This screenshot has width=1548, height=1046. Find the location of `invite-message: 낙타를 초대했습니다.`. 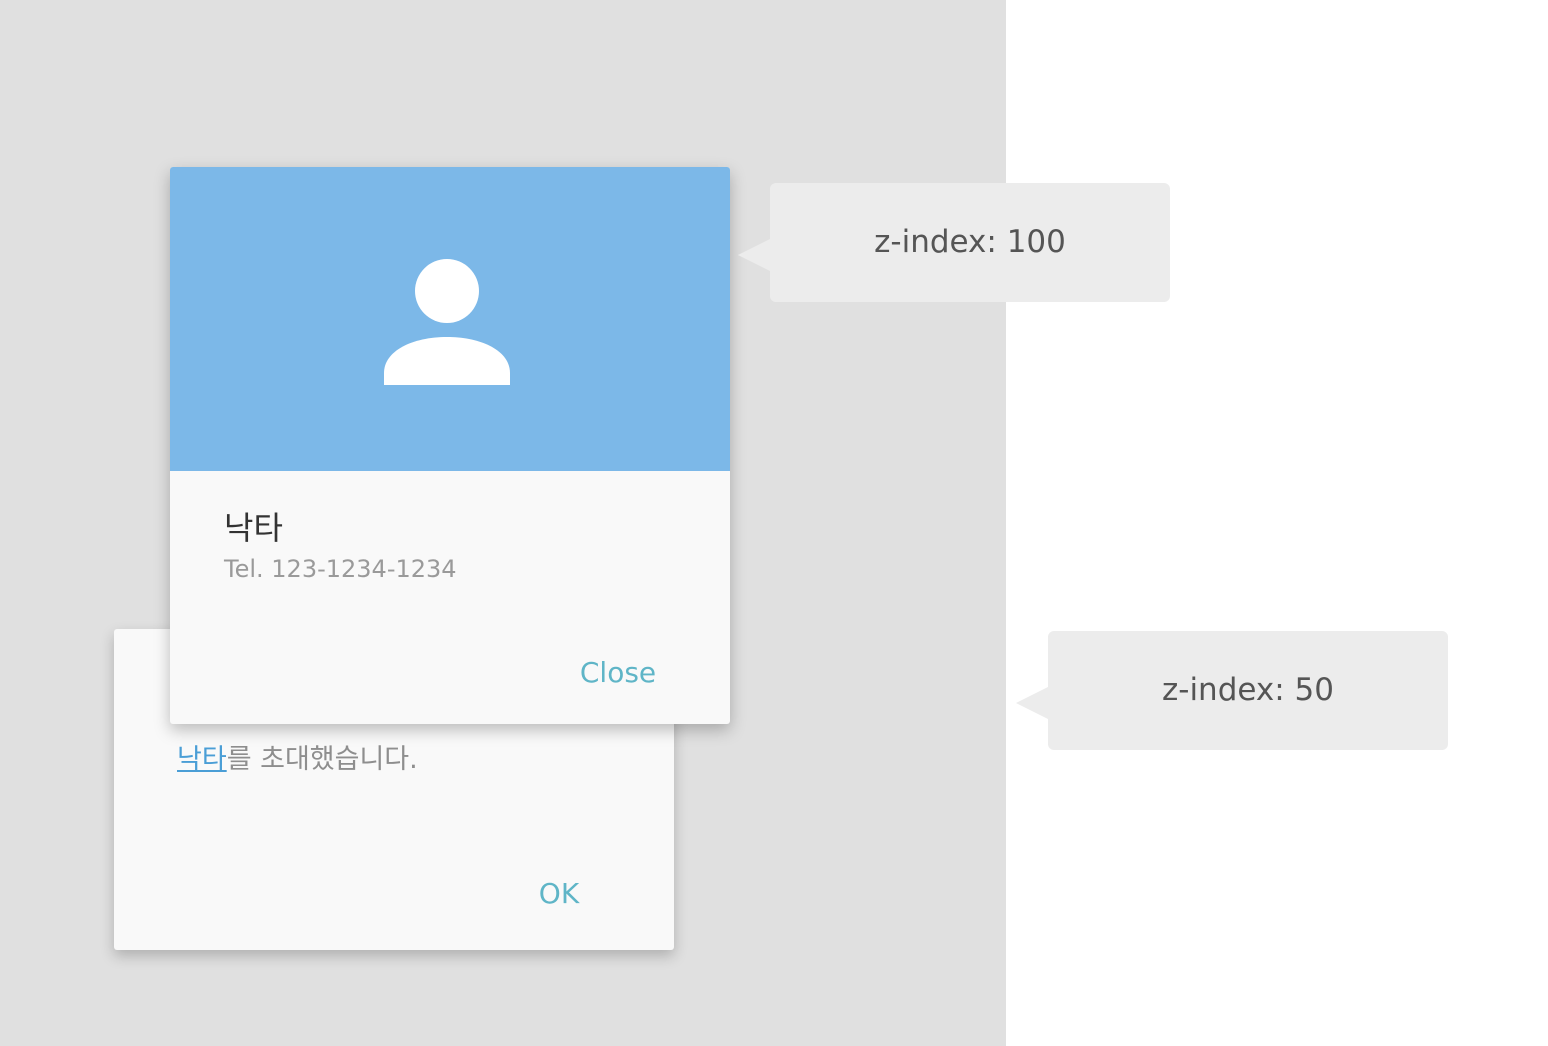

invite-message: 낙타를 초대했습니다. is located at coordinates (297, 756).